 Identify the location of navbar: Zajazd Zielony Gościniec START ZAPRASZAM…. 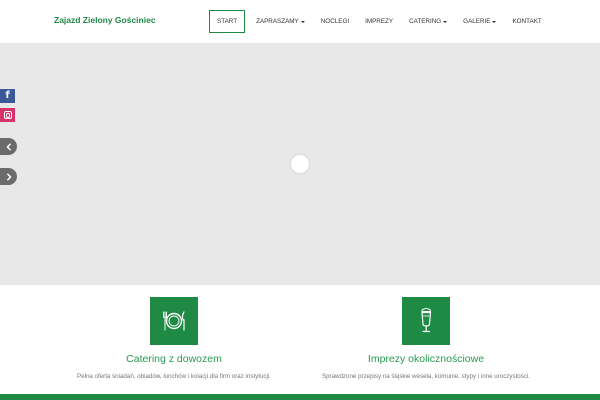
(300, 21).